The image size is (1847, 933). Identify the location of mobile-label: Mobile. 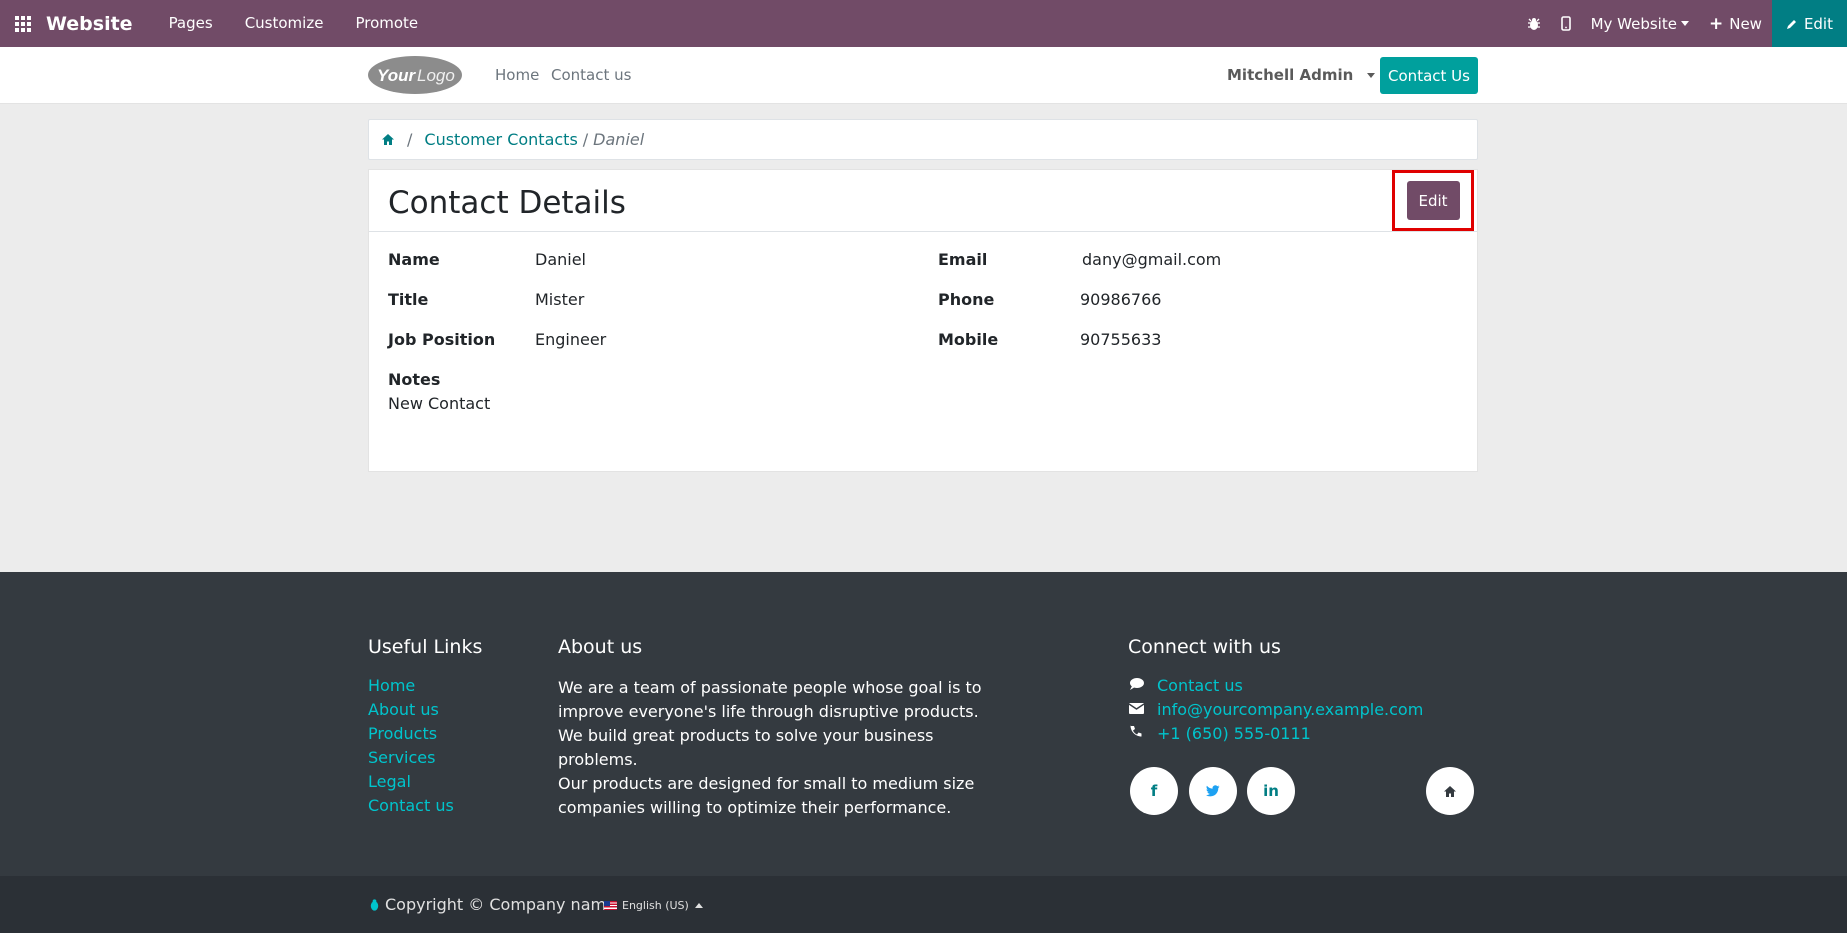
(968, 339).